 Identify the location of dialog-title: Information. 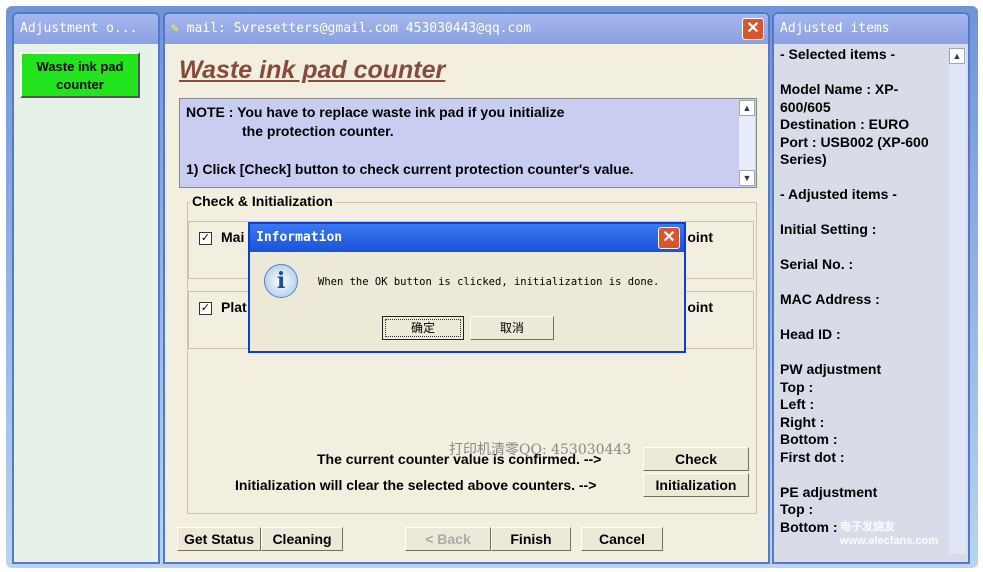
(467, 238).